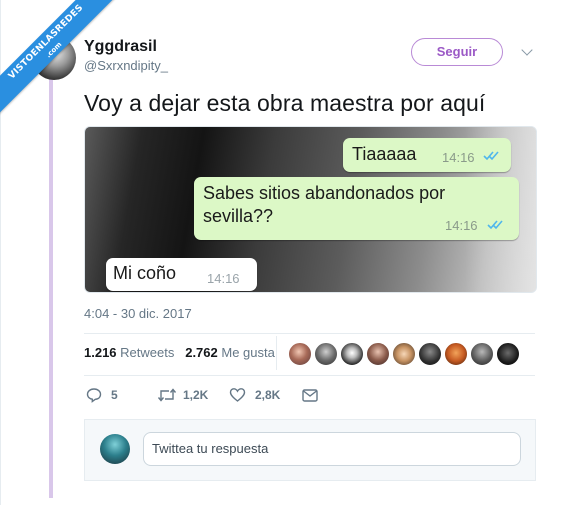 The image size is (575, 505). I want to click on reply-icon, so click(94, 395).